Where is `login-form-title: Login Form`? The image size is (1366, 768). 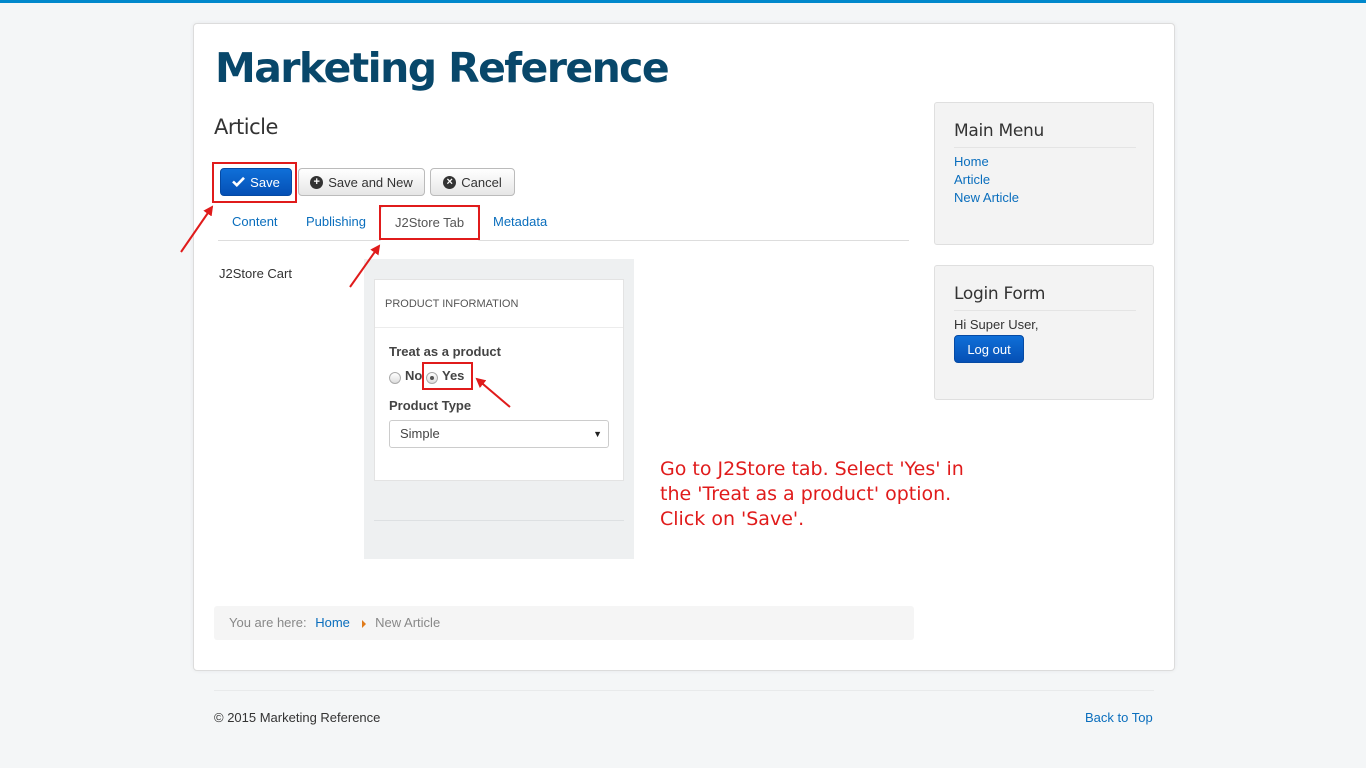
login-form-title: Login Form is located at coordinates (1045, 296).